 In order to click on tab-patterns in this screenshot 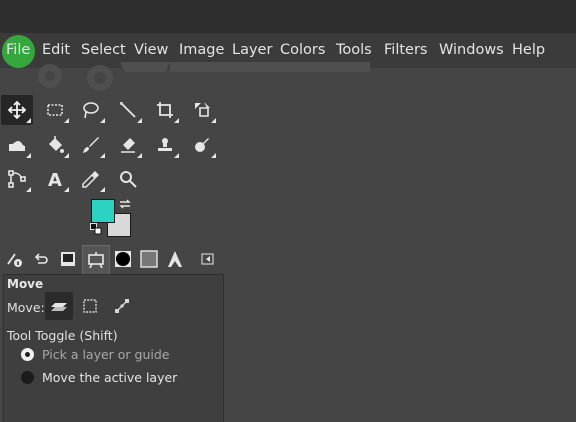, I will do `click(149, 259)`.